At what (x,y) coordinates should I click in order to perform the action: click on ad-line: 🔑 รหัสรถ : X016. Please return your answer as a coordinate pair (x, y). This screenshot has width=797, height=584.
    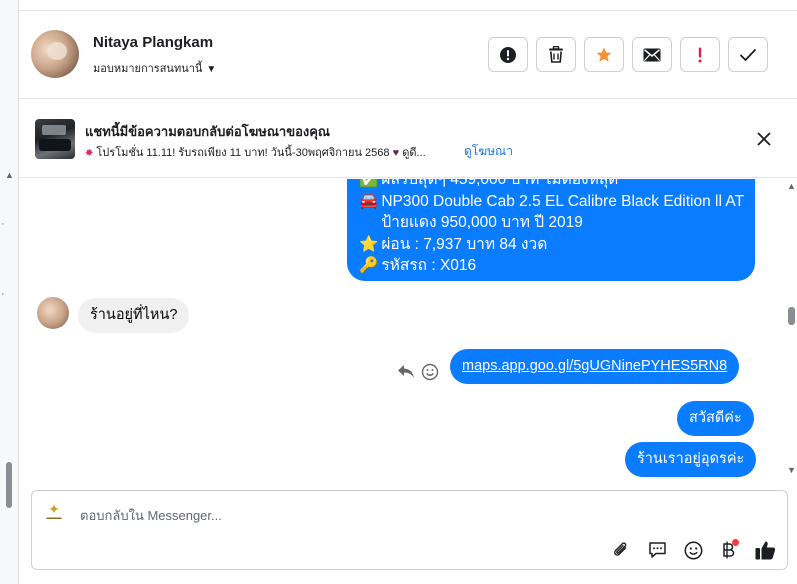
    Looking at the image, I should click on (551, 266).